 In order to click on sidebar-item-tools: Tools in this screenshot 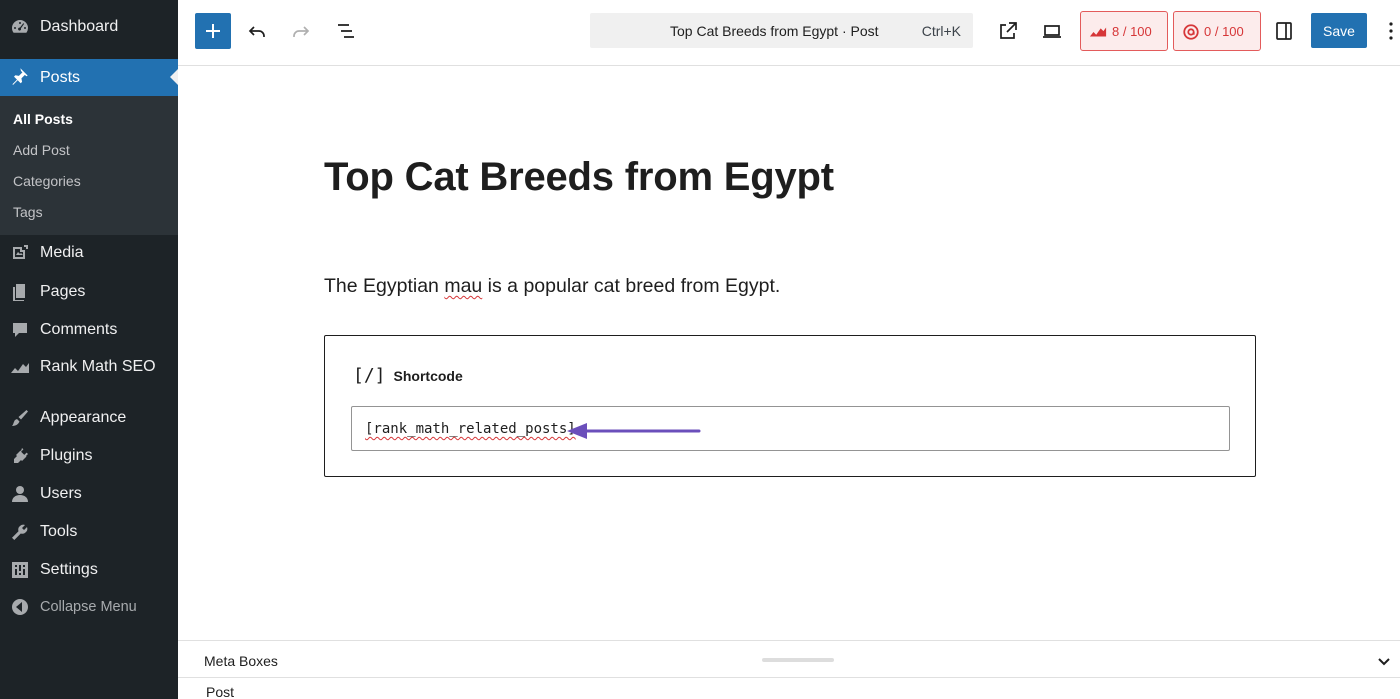, I will do `click(89, 532)`.